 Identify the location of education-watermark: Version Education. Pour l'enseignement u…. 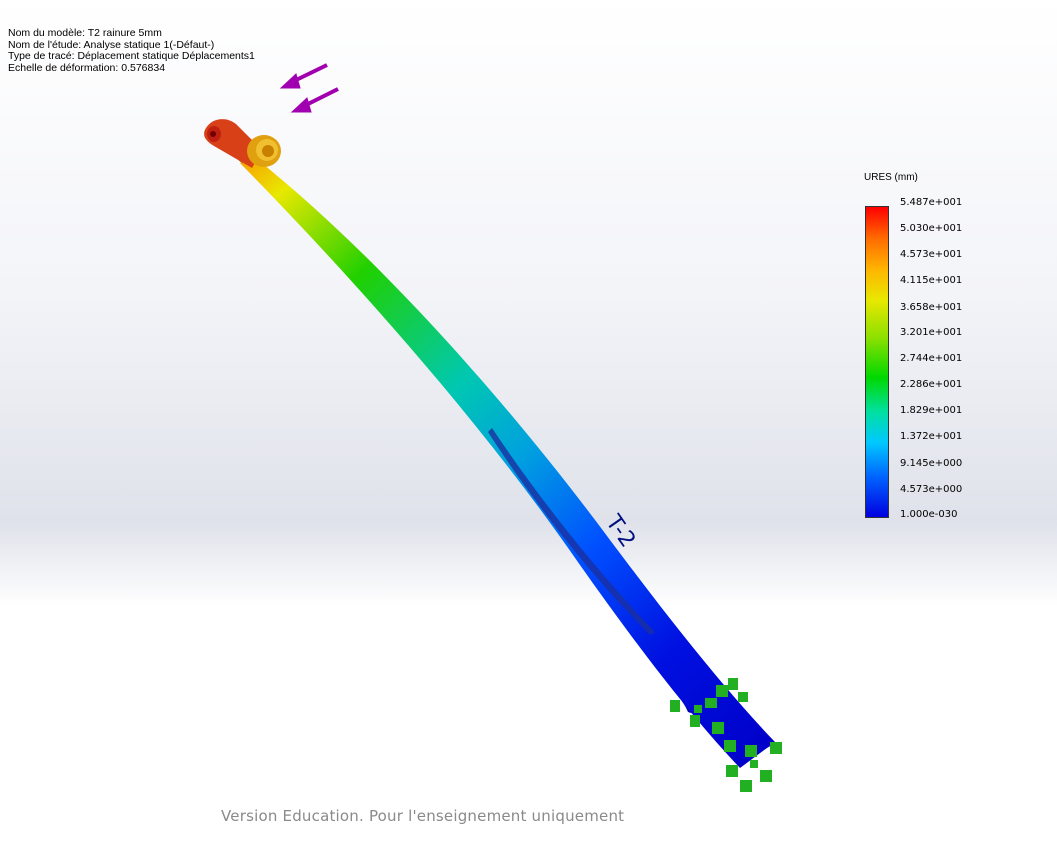
(423, 816).